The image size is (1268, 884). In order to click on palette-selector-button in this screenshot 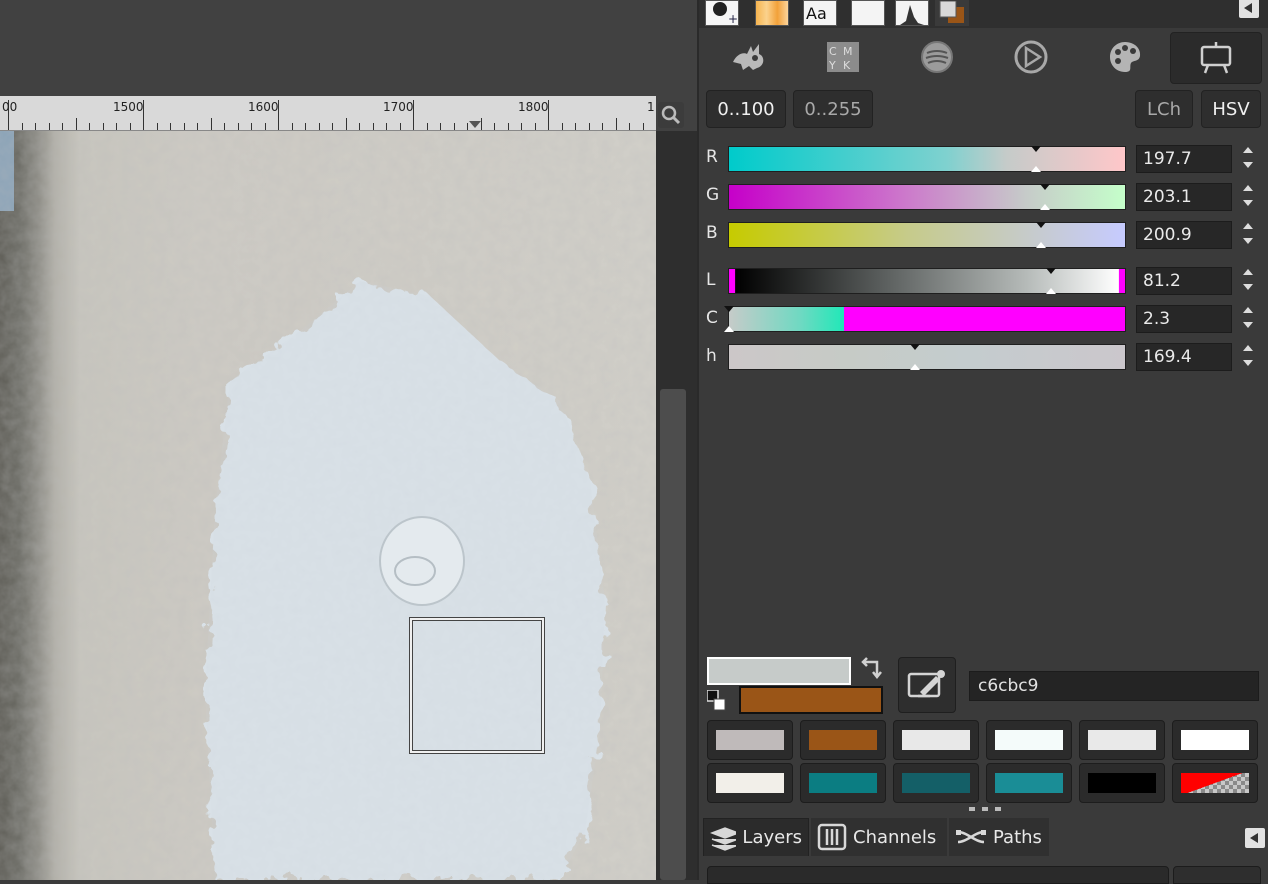, I will do `click(1125, 57)`.